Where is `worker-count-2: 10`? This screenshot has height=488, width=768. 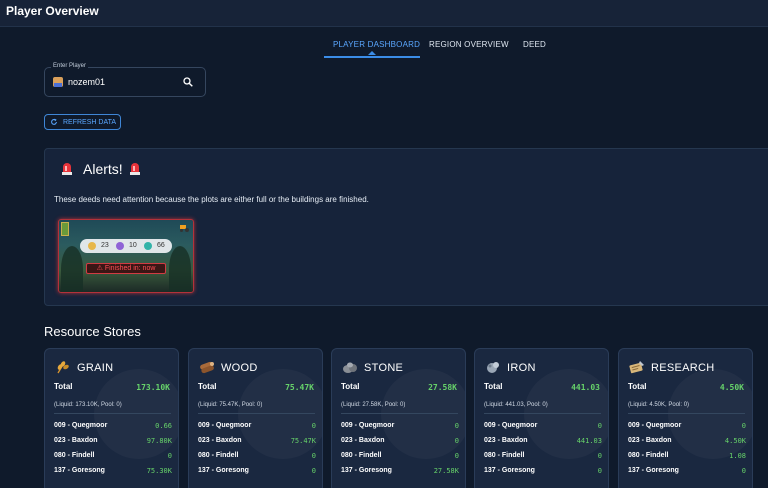
worker-count-2: 10 is located at coordinates (133, 245).